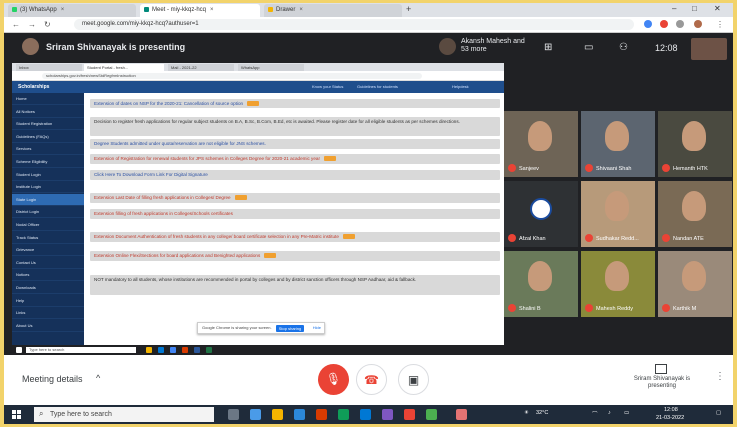 The image size is (737, 427). What do you see at coordinates (233, 414) in the screenshot?
I see `task-view-icon` at bounding box center [233, 414].